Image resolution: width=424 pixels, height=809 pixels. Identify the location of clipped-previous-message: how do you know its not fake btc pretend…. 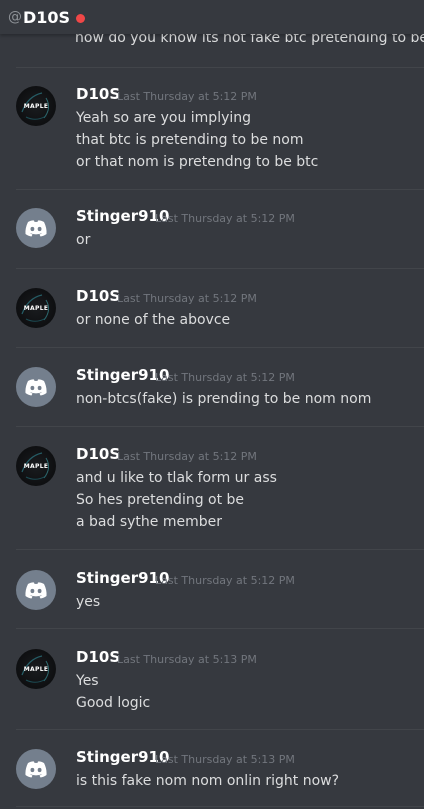
(249, 39).